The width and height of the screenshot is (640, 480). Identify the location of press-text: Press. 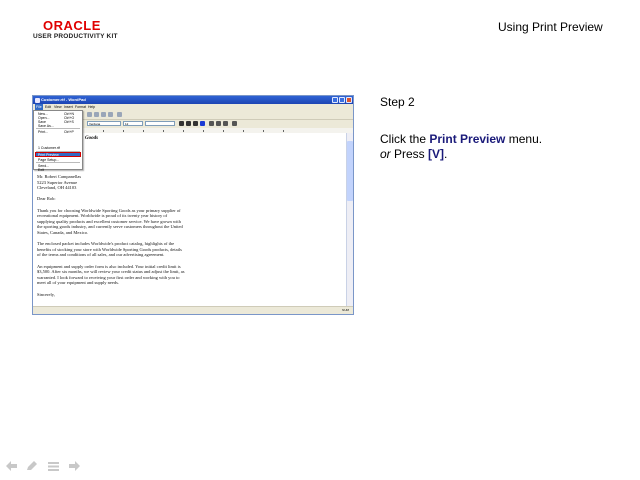
(409, 154).